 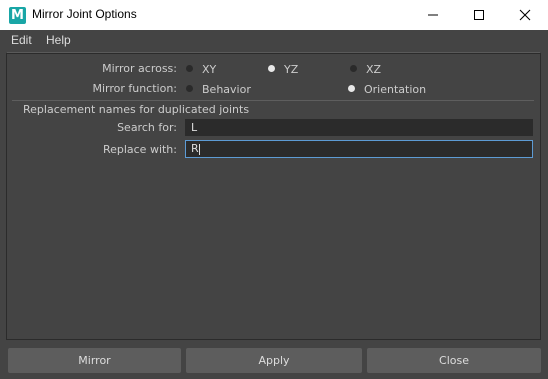 I want to click on radio-orientation-label: Orientation, so click(x=395, y=89).